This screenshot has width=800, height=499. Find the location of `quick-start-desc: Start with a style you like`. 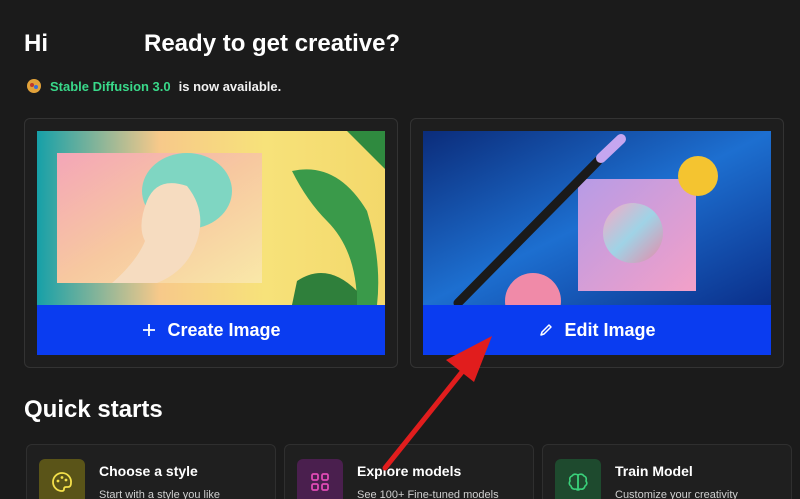

quick-start-desc: Start with a style you like is located at coordinates (160, 494).